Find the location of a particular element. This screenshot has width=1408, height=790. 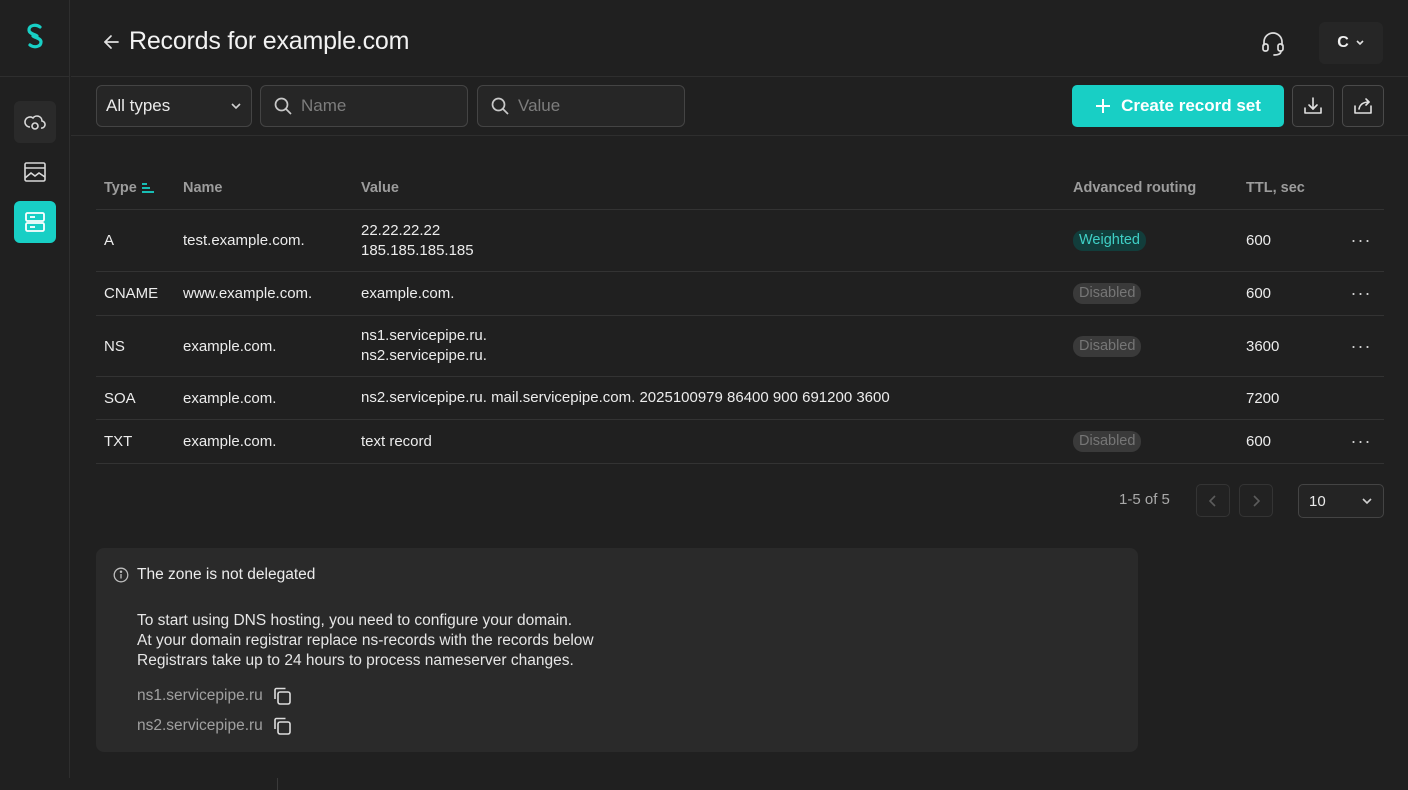

routing-cell: Weighted is located at coordinates (1159, 240).